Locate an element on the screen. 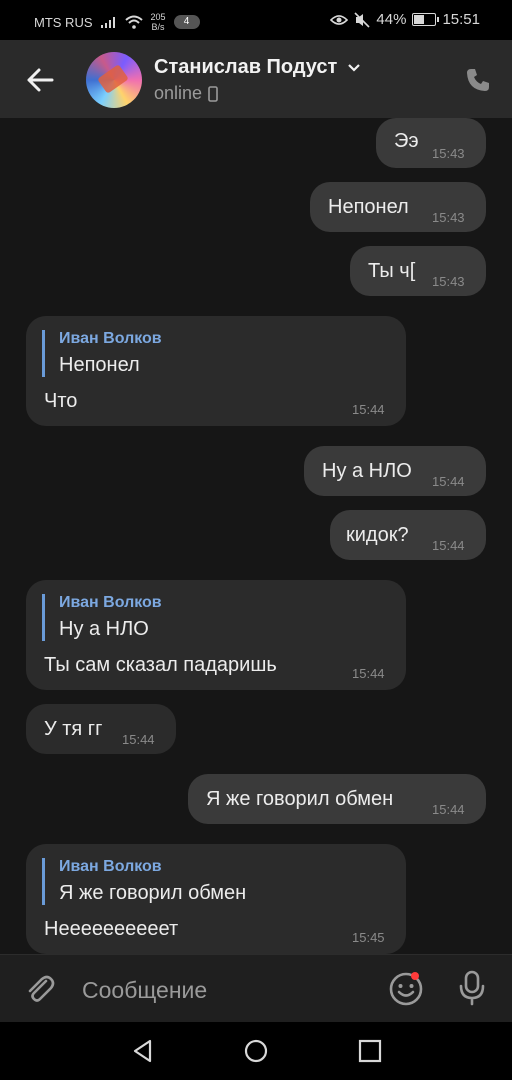 This screenshot has width=512, height=1080. reply-quote: Иван Волков Я же говорил обмен is located at coordinates (144, 881).